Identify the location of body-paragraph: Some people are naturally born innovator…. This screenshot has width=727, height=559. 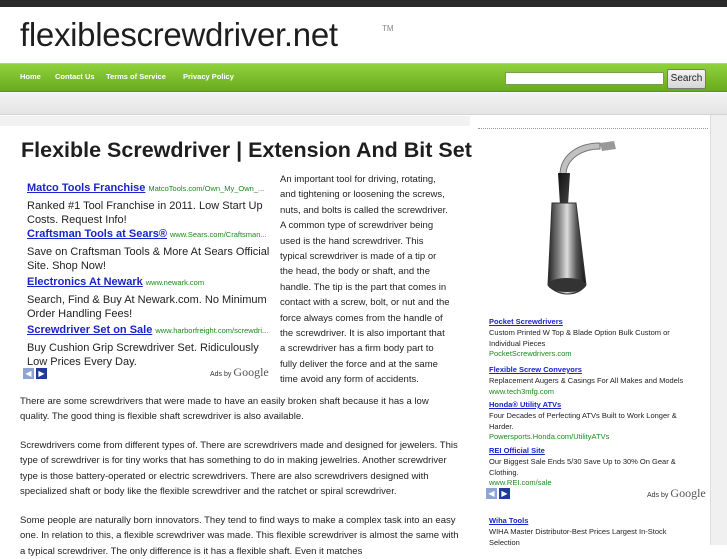
(239, 536).